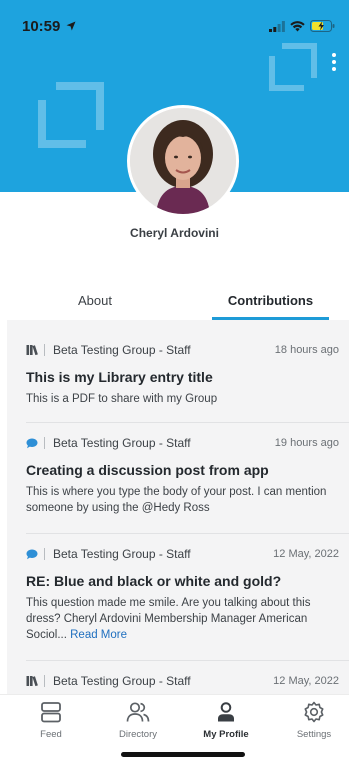 The image size is (349, 761). I want to click on tab-contributions: Contributions, so click(270, 300).